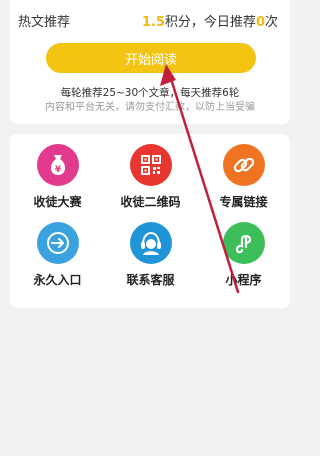  What do you see at coordinates (150, 280) in the screenshot?
I see `grid-item-label: 联系客服` at bounding box center [150, 280].